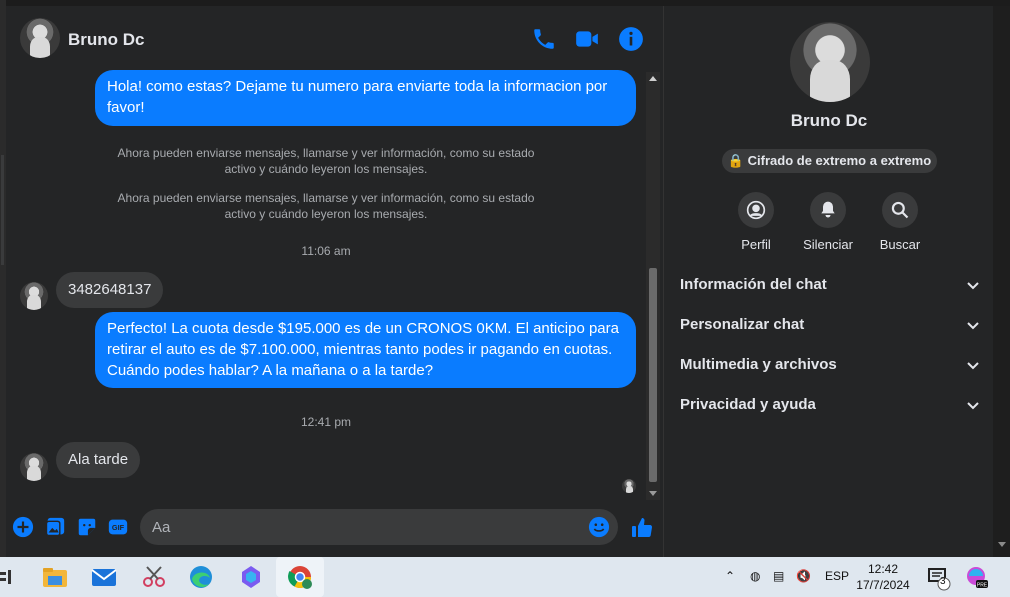  I want to click on camera-privacy-icon: ◍, so click(755, 576).